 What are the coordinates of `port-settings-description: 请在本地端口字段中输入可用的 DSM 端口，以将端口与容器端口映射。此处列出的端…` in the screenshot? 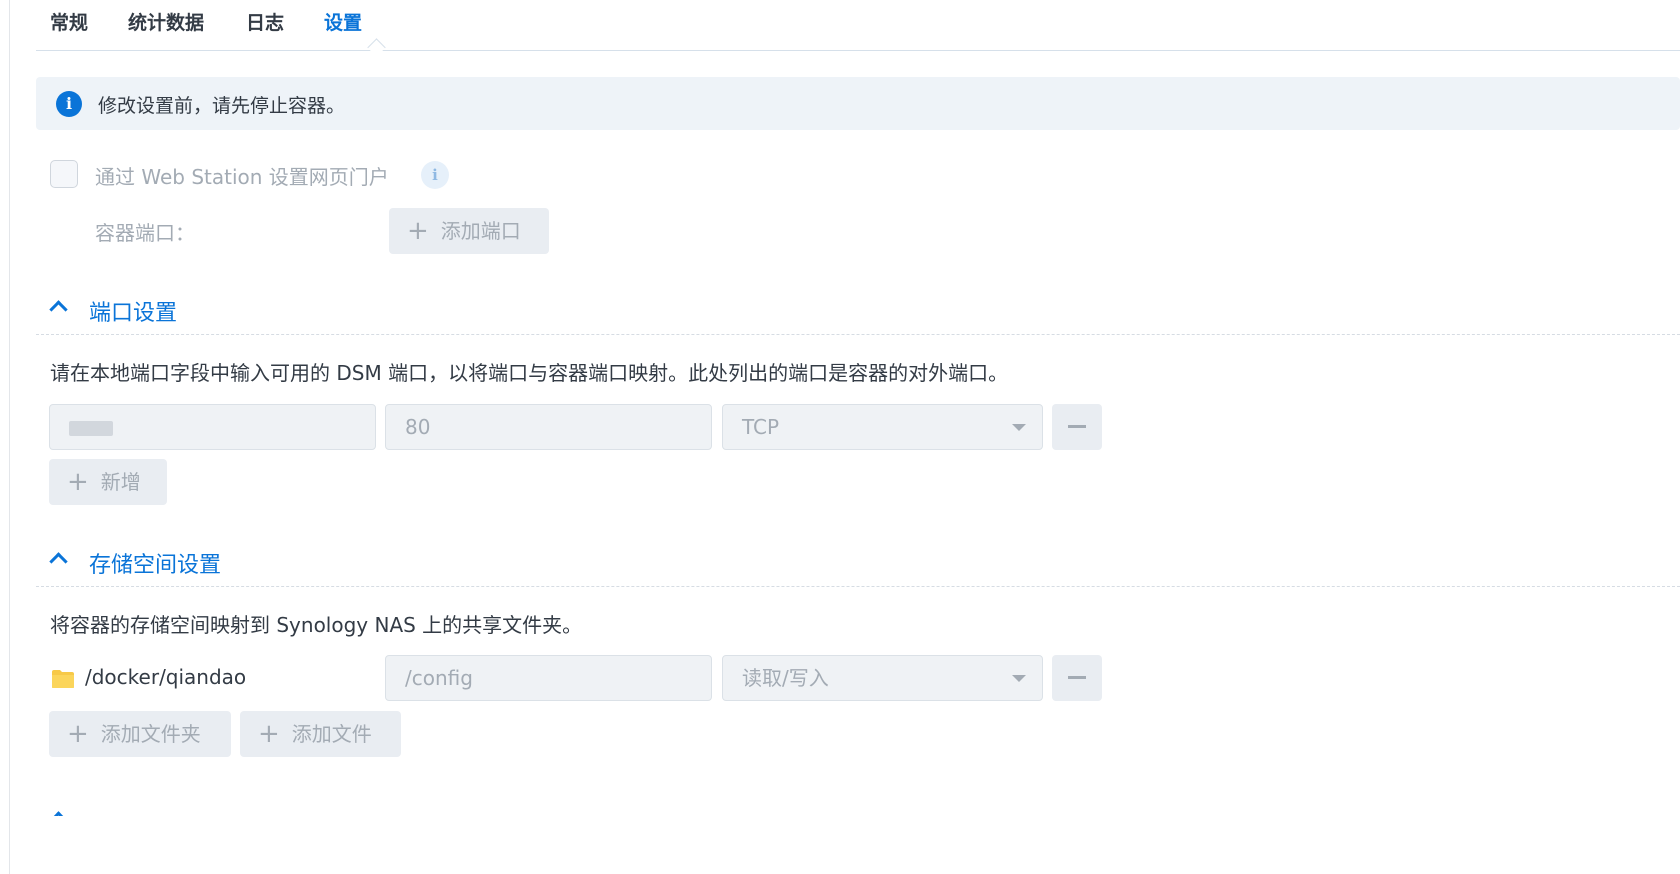 It's located at (529, 373).